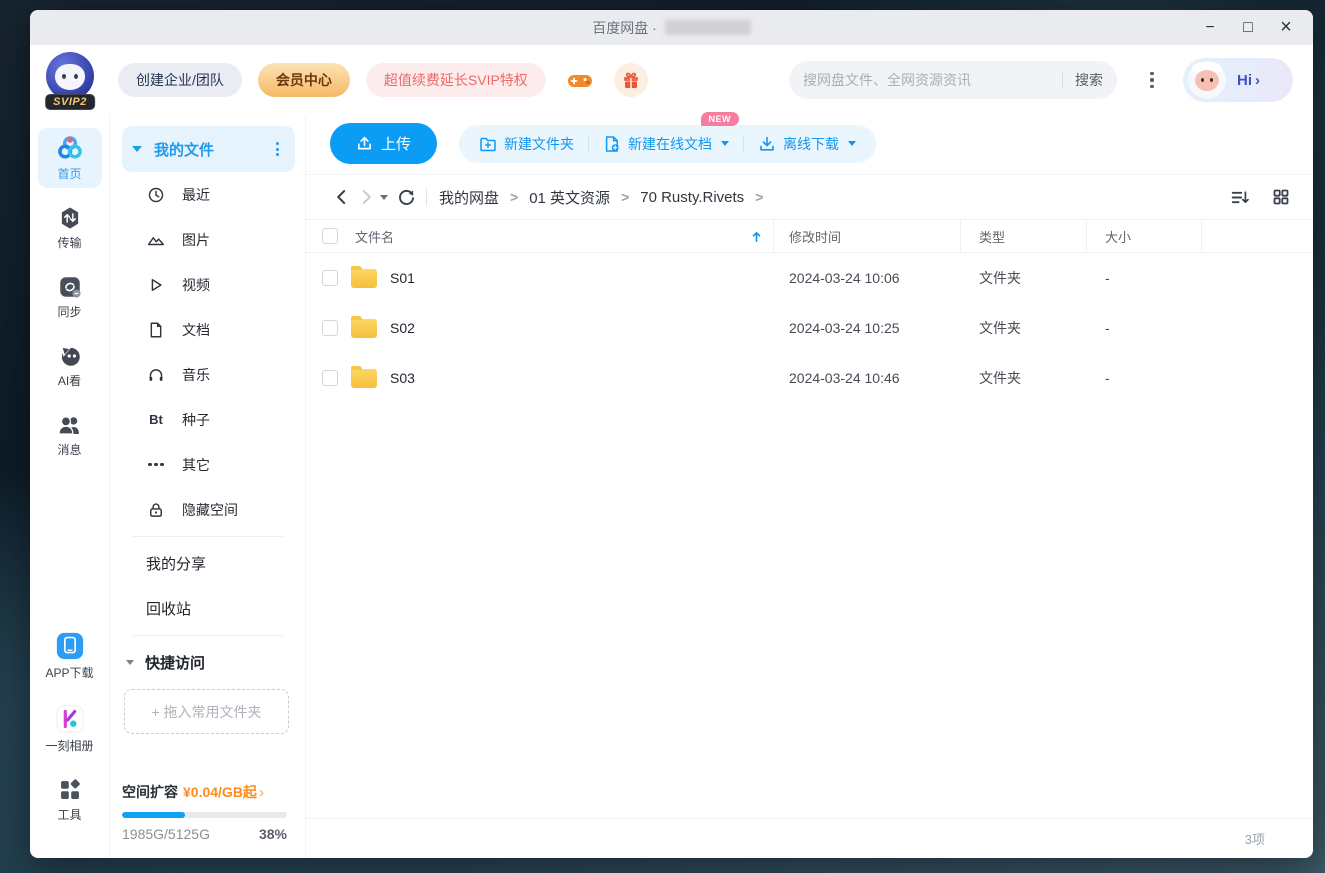 The height and width of the screenshot is (873, 1325). Describe the element at coordinates (330, 236) in the screenshot. I see `select-all-checkbox` at that location.